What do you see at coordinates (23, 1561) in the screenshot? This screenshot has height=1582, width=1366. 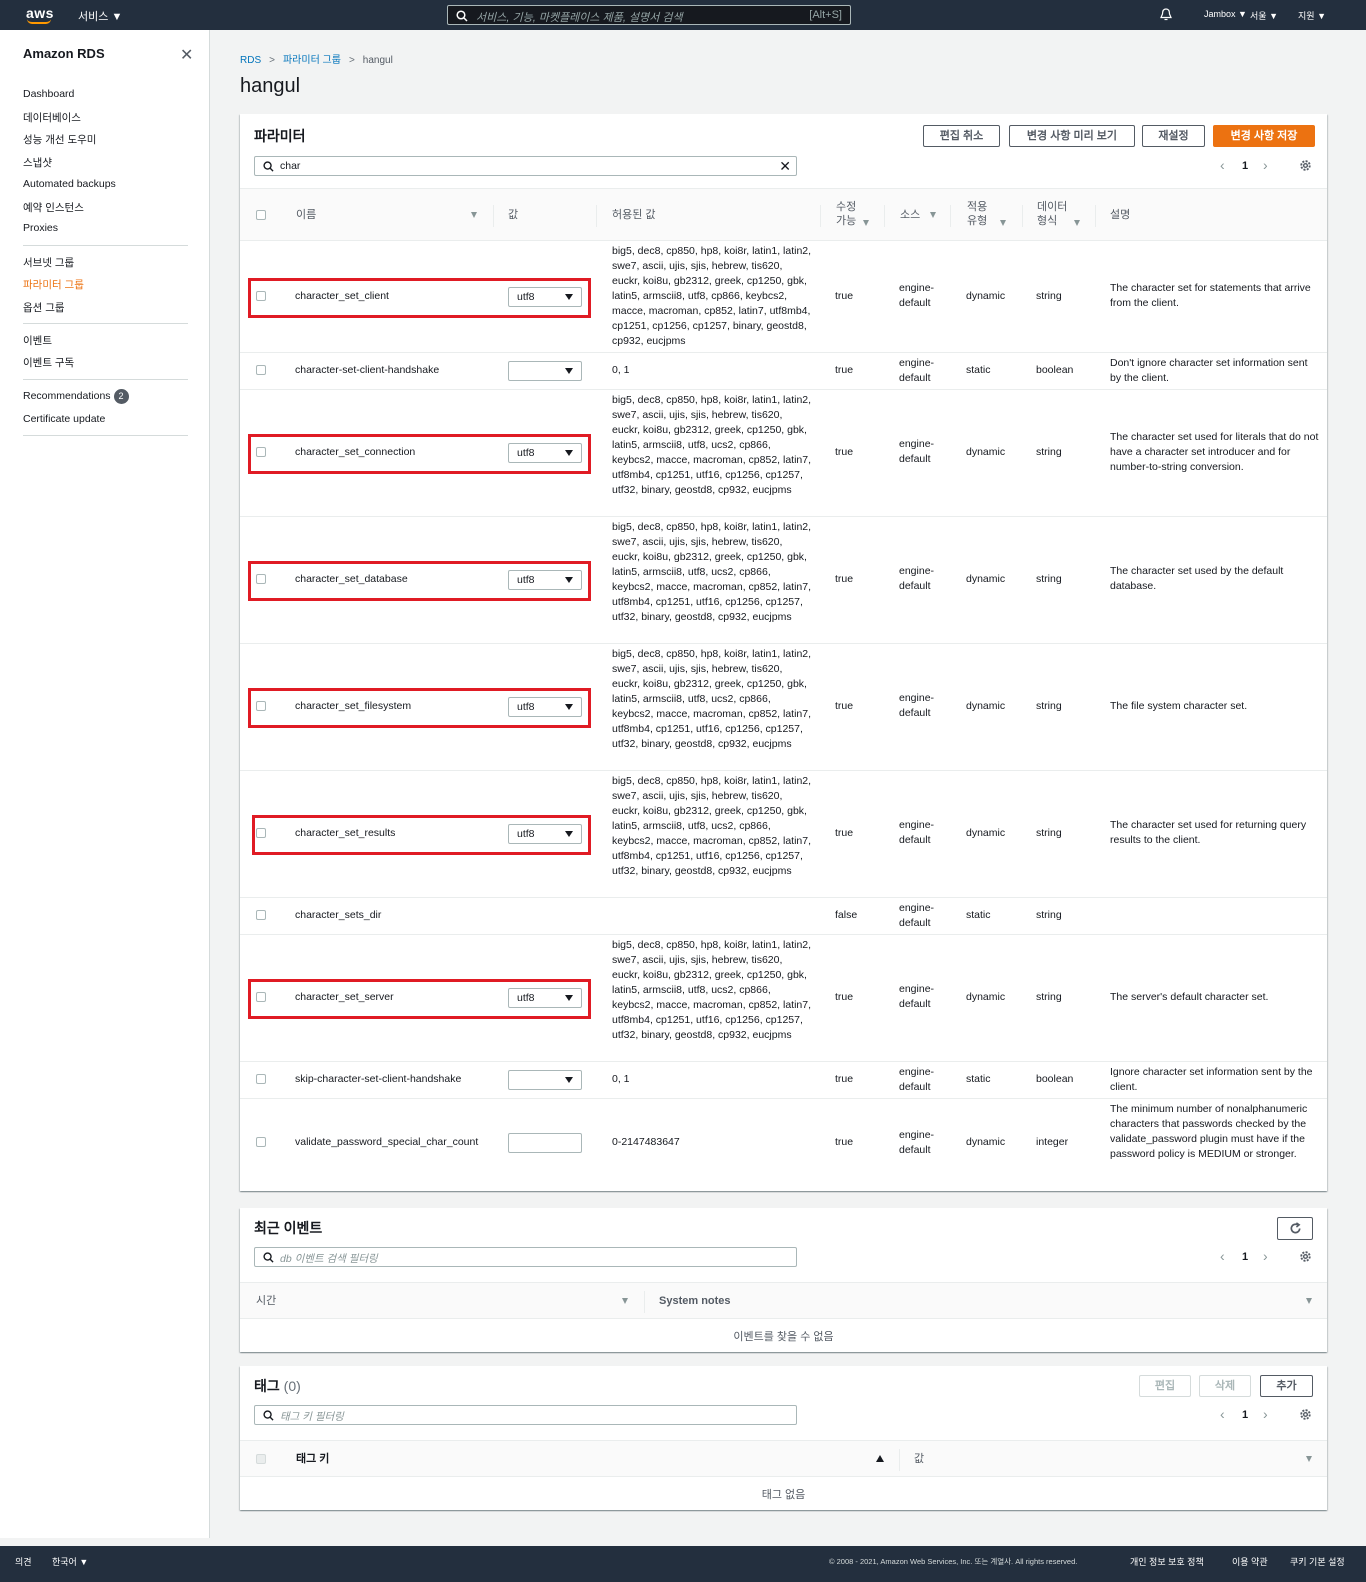 I see `feedback-link: 의견` at bounding box center [23, 1561].